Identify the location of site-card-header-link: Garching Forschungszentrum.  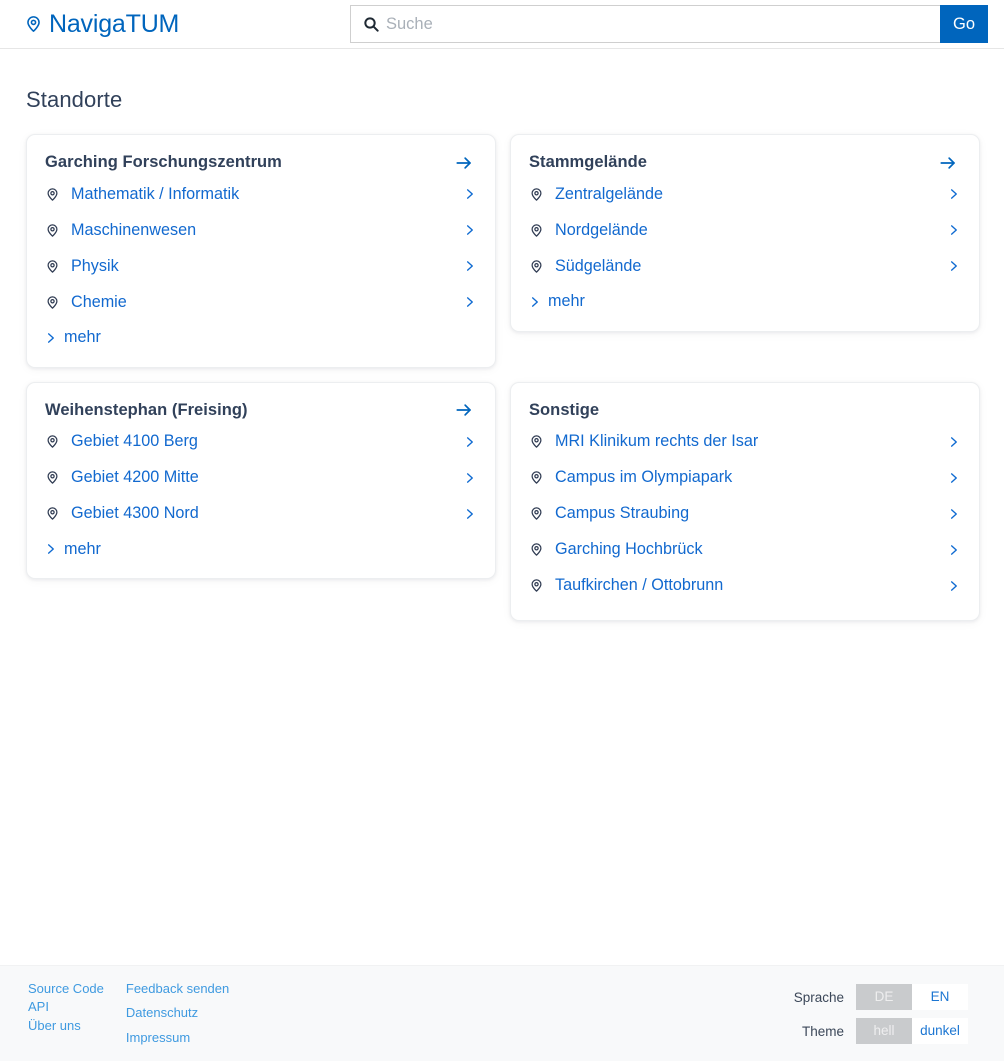
(261, 164).